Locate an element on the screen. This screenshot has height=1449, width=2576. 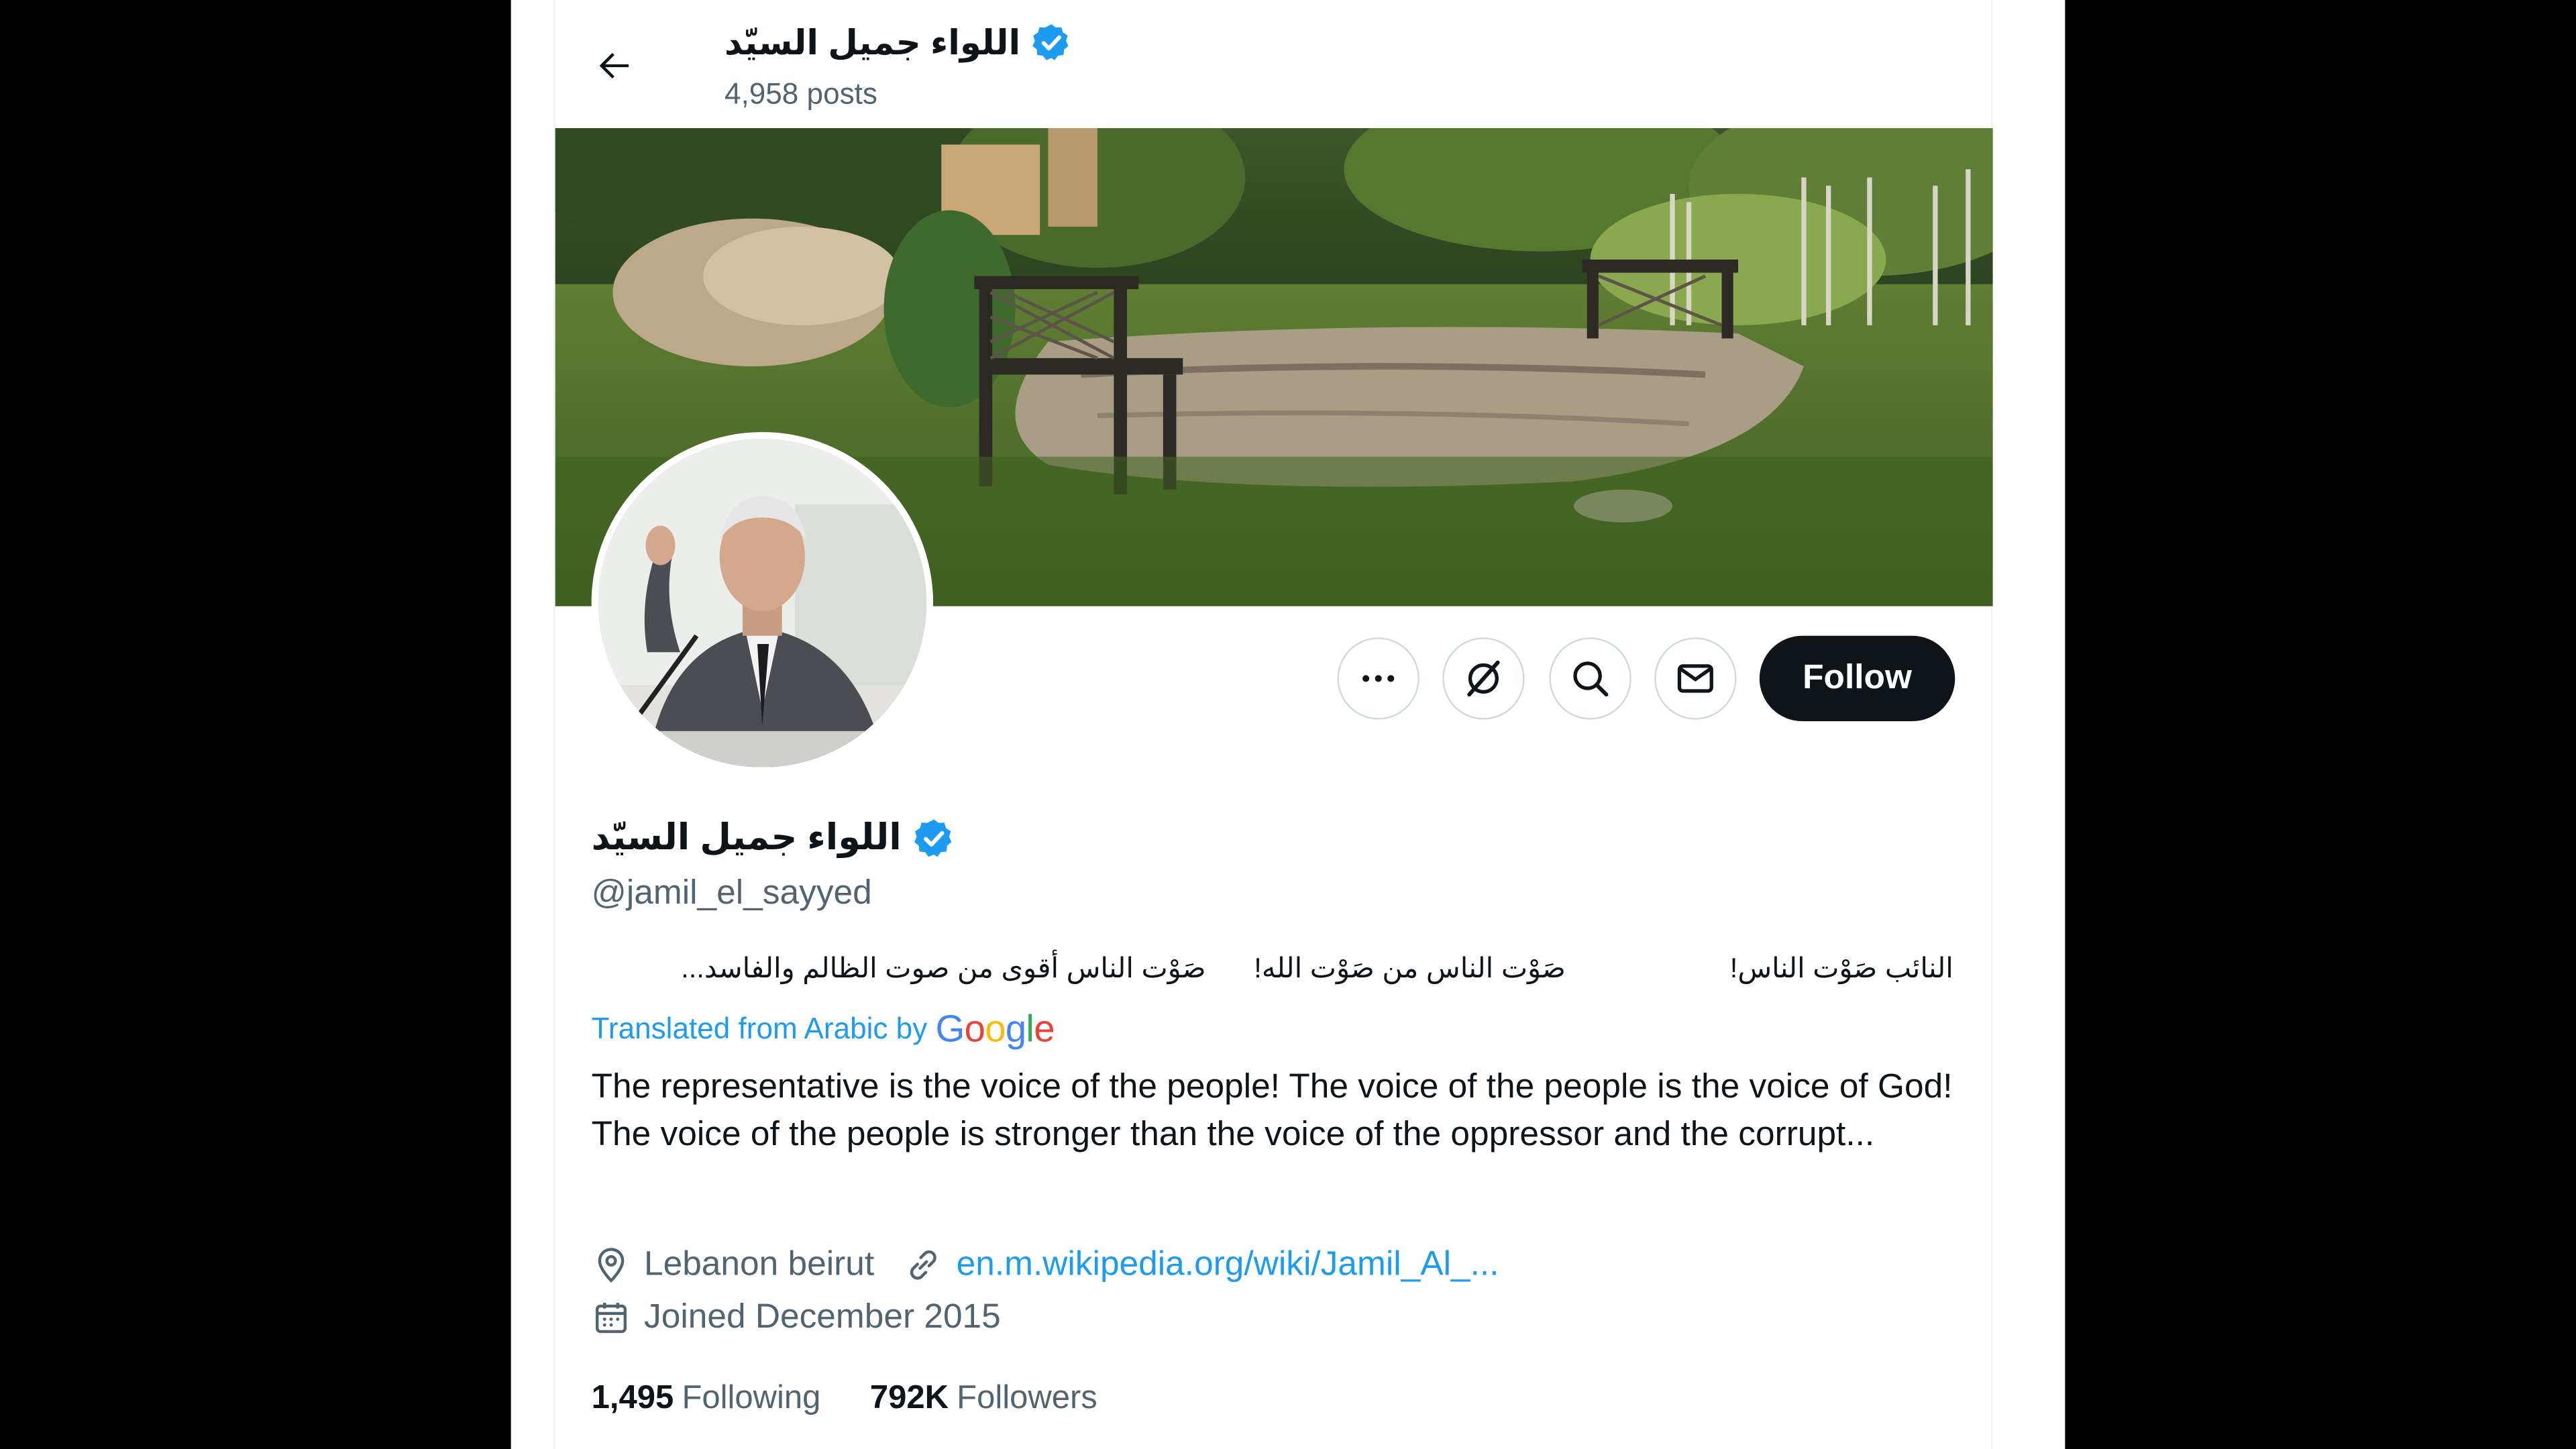
followers-link: 792K Followers is located at coordinates (983, 1398).